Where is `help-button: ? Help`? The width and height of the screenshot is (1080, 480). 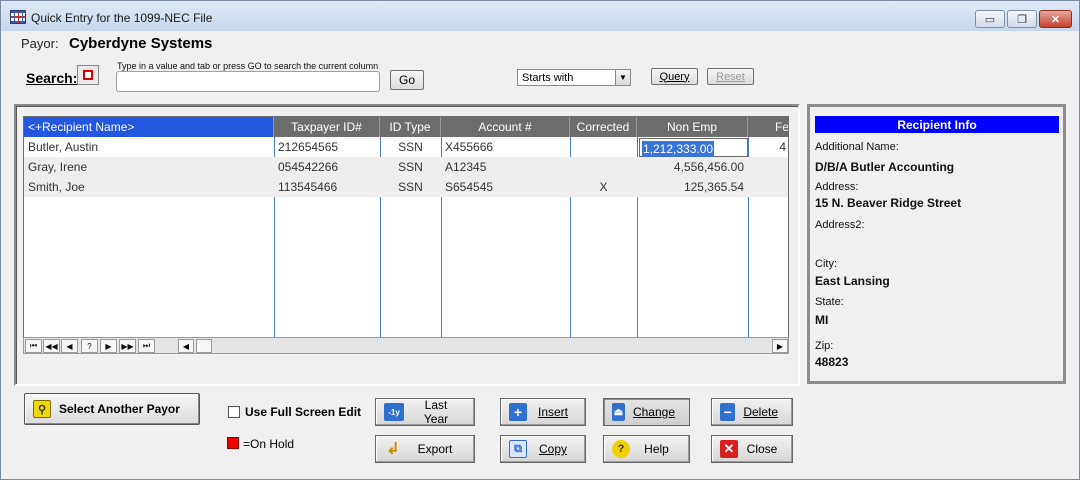 help-button: ? Help is located at coordinates (646, 449).